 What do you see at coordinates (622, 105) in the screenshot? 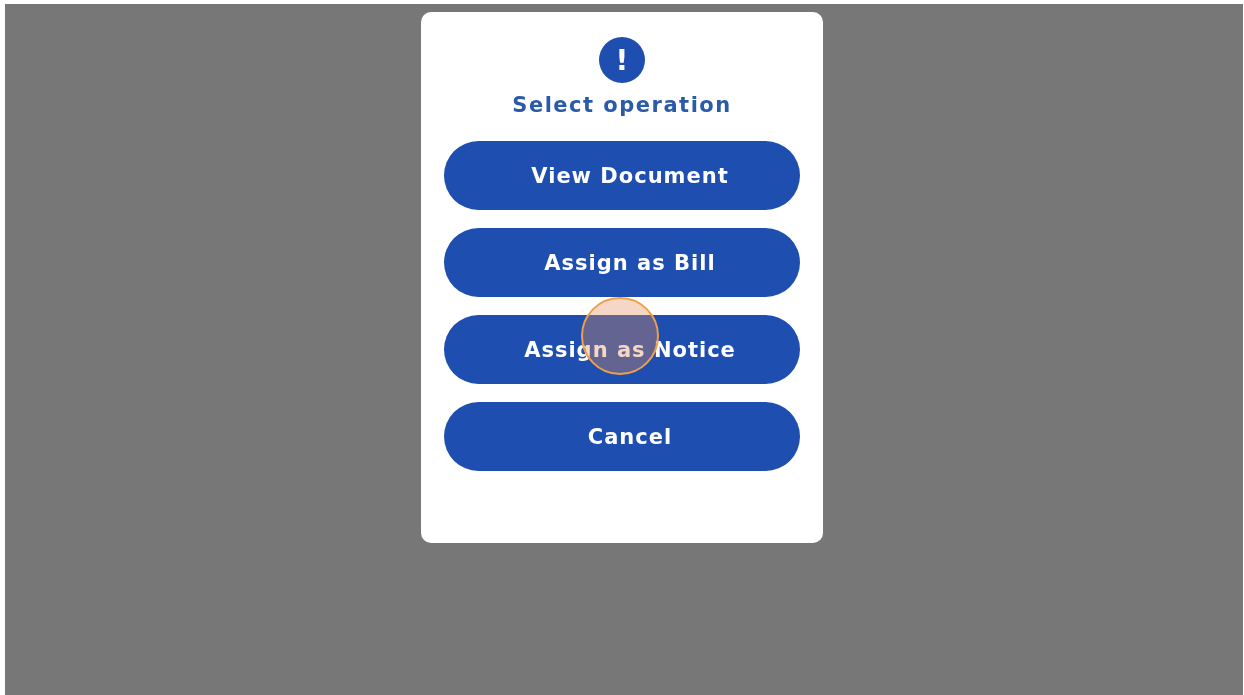
I see `dialog-title: Select operation` at bounding box center [622, 105].